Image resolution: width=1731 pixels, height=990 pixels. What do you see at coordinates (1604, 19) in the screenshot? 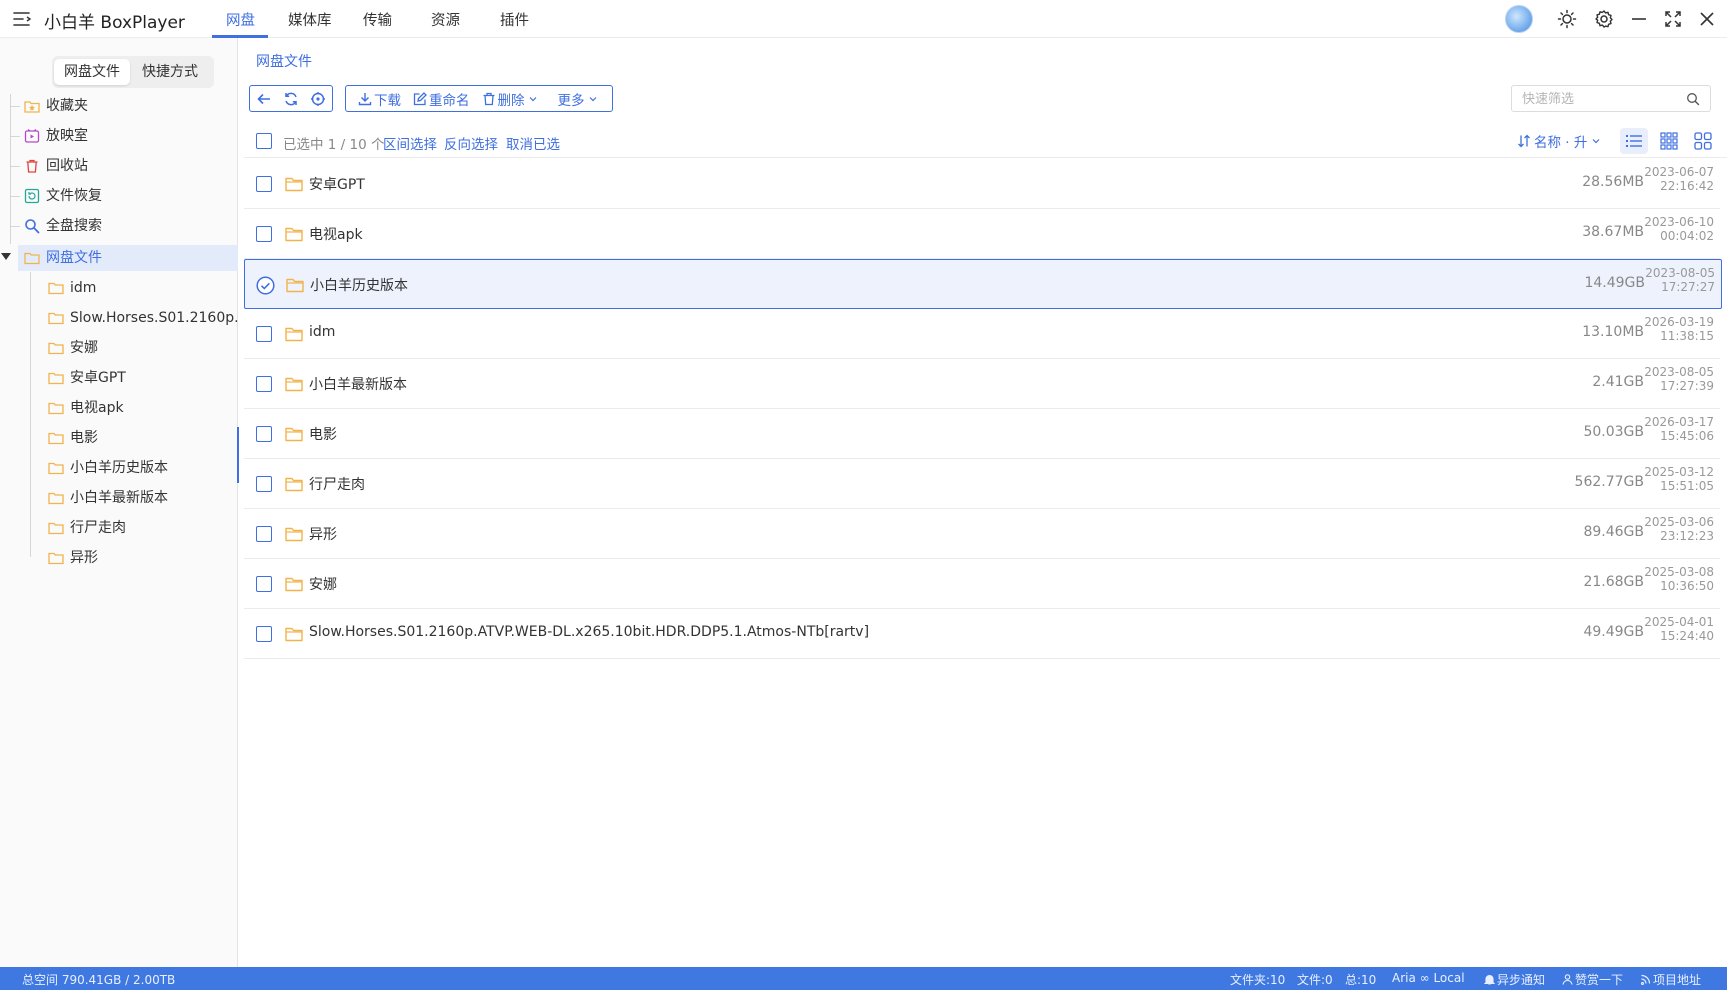
I see `gear-icon` at bounding box center [1604, 19].